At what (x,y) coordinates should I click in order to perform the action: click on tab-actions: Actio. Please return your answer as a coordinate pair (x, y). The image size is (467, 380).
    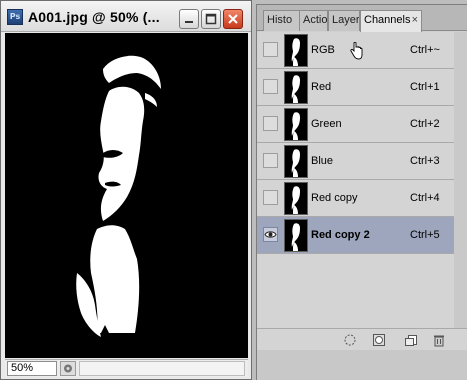
    Looking at the image, I should click on (313, 20).